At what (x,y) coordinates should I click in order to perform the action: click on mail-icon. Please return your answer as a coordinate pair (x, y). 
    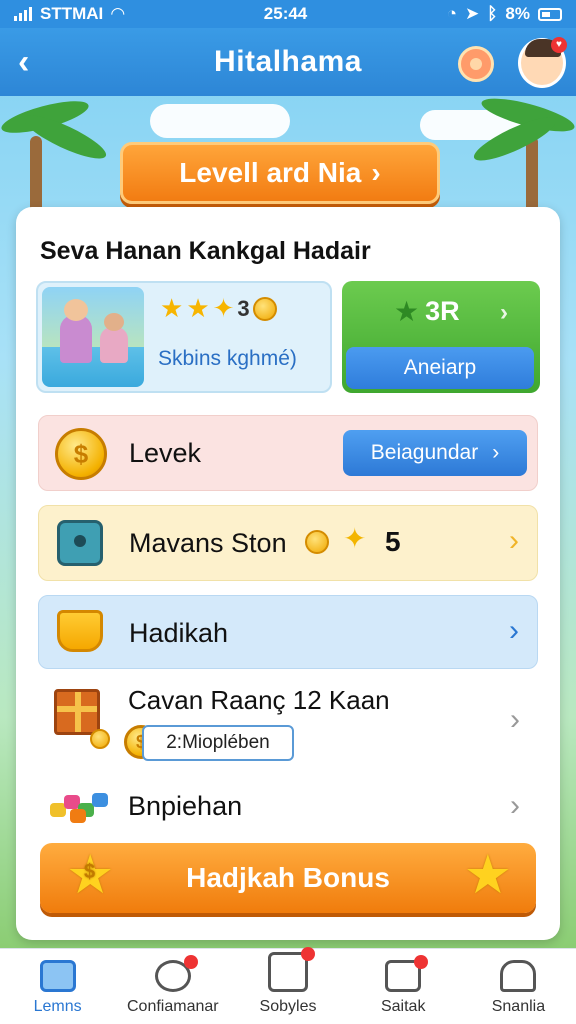
    Looking at the image, I should click on (407, 973).